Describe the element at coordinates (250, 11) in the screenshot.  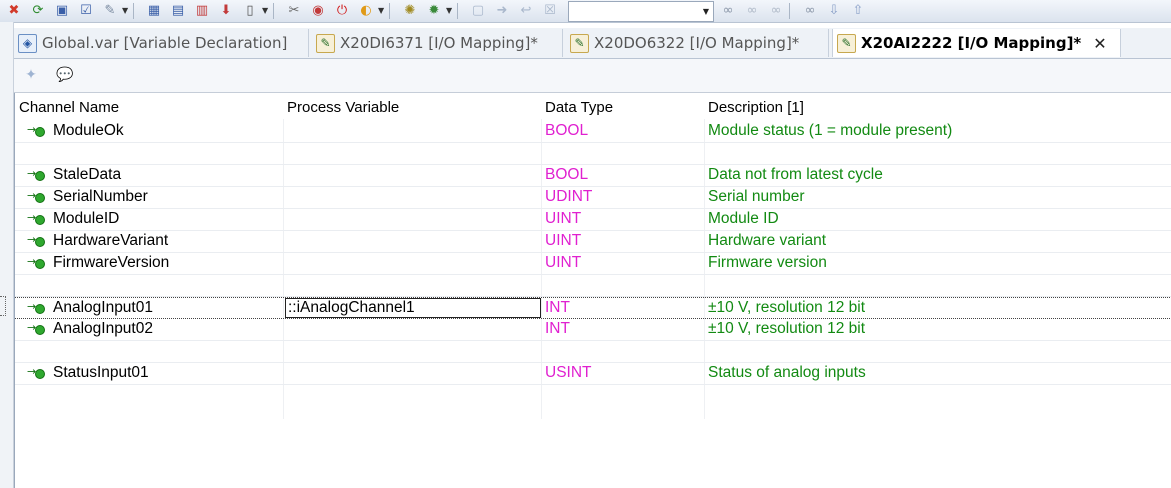
I see `document-icon: ▯` at that location.